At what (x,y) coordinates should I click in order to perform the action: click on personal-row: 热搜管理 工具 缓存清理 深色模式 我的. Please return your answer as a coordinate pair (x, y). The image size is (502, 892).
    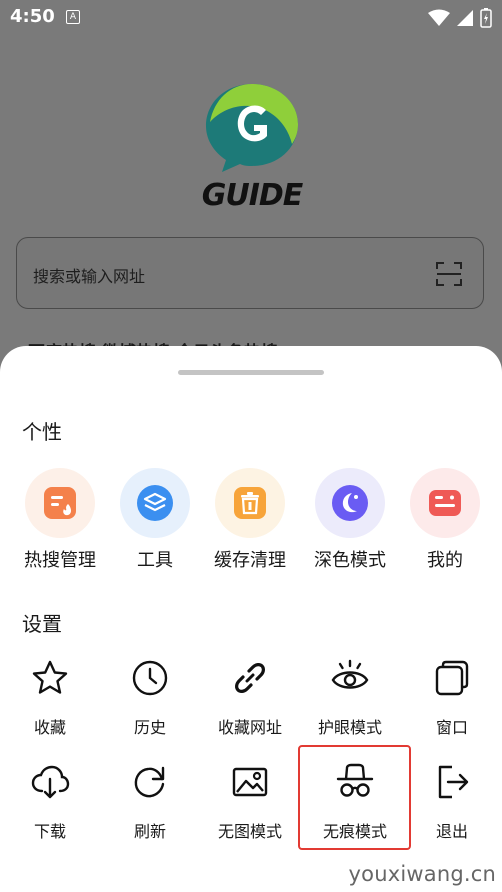
    Looking at the image, I should click on (251, 523).